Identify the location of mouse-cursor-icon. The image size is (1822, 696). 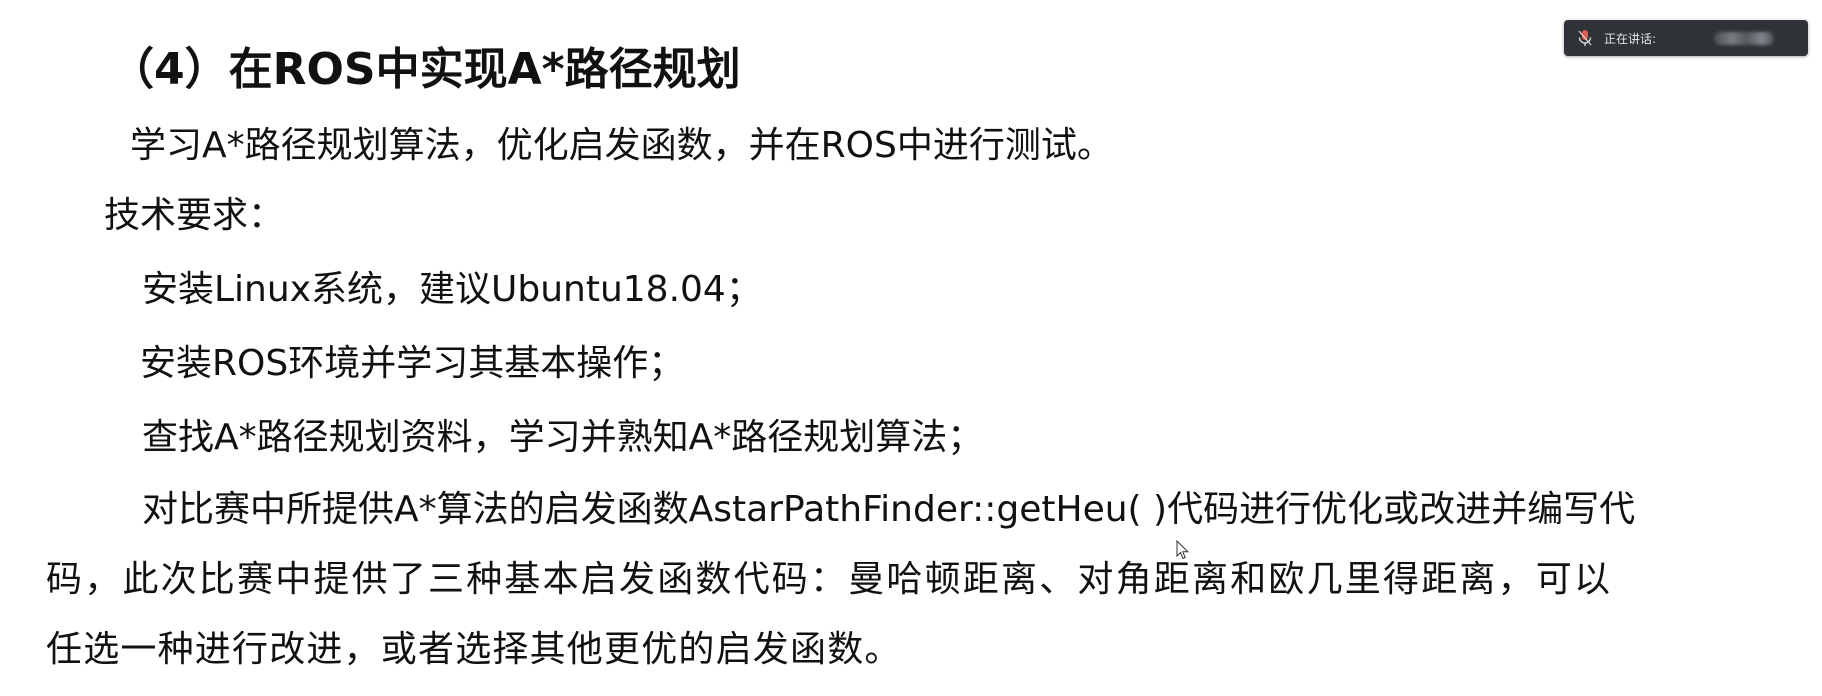
(1183, 550).